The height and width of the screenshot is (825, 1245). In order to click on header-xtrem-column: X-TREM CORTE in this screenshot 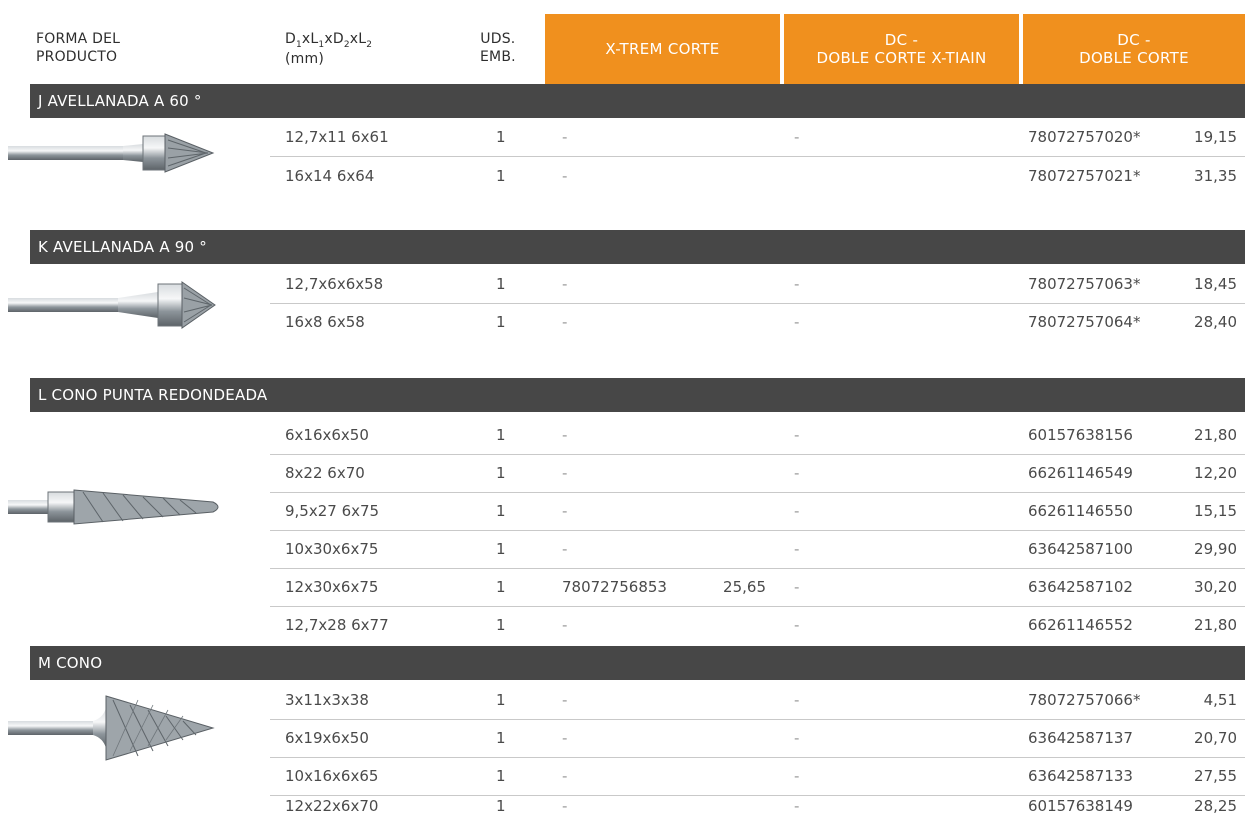, I will do `click(662, 49)`.